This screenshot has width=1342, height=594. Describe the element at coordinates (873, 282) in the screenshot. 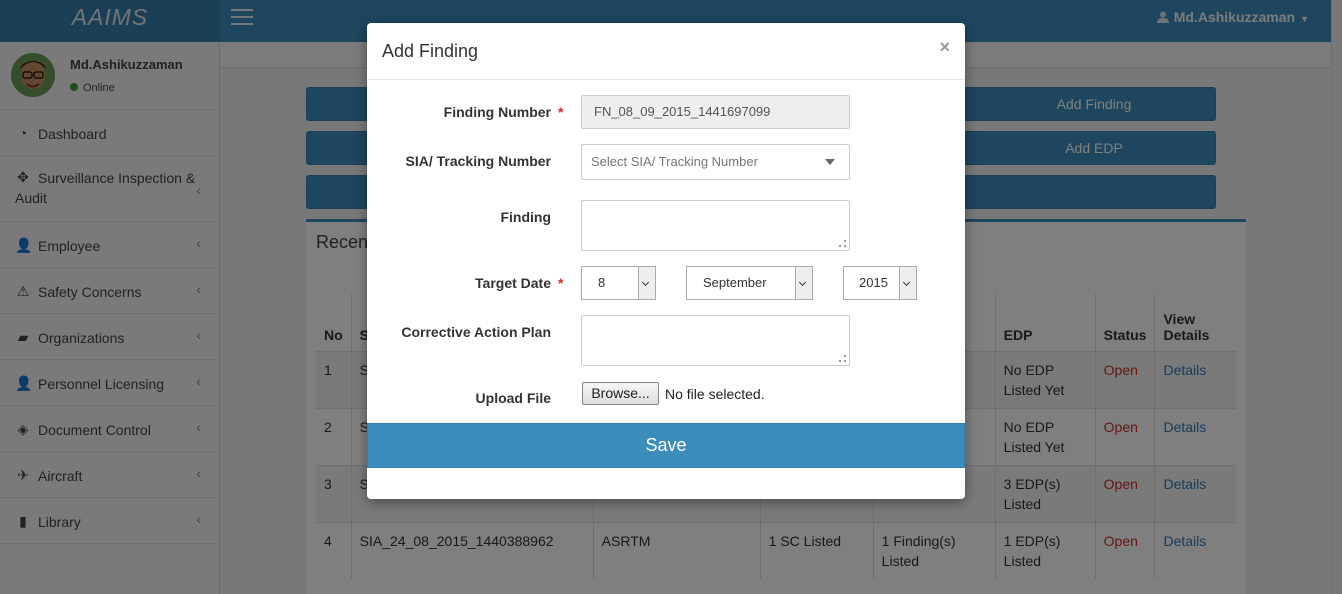

I see `target-year-value: 2015` at that location.